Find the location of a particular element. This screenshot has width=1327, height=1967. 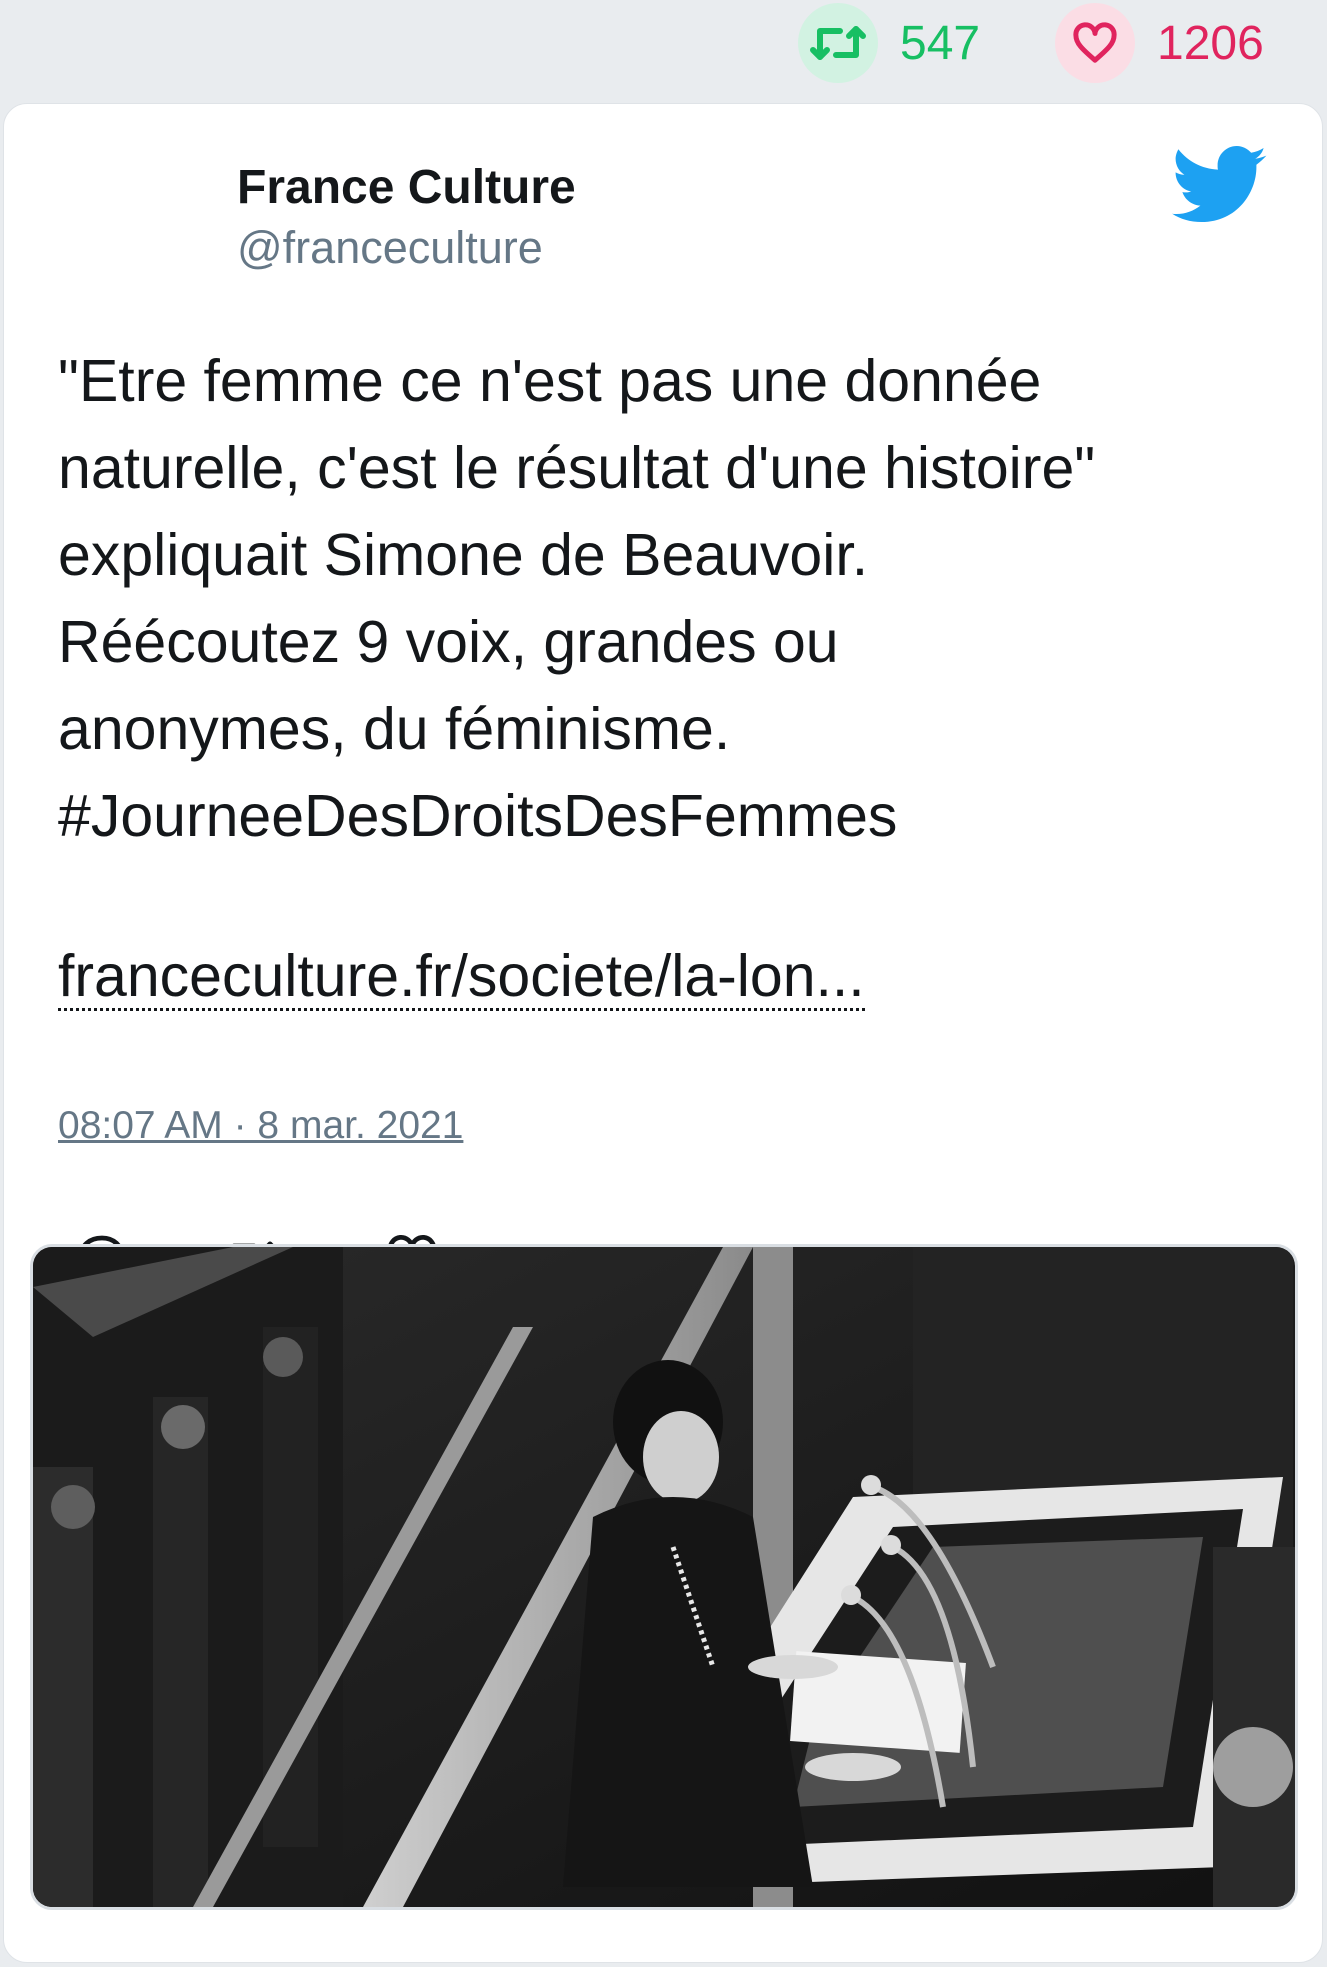

like-count: 1206 is located at coordinates (1159, 43).